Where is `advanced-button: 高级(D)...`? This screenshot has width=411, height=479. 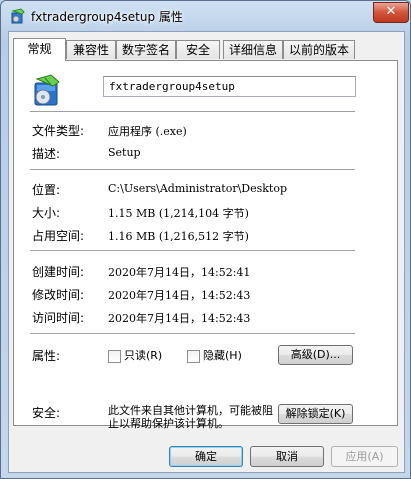
advanced-button: 高级(D)... is located at coordinates (315, 355).